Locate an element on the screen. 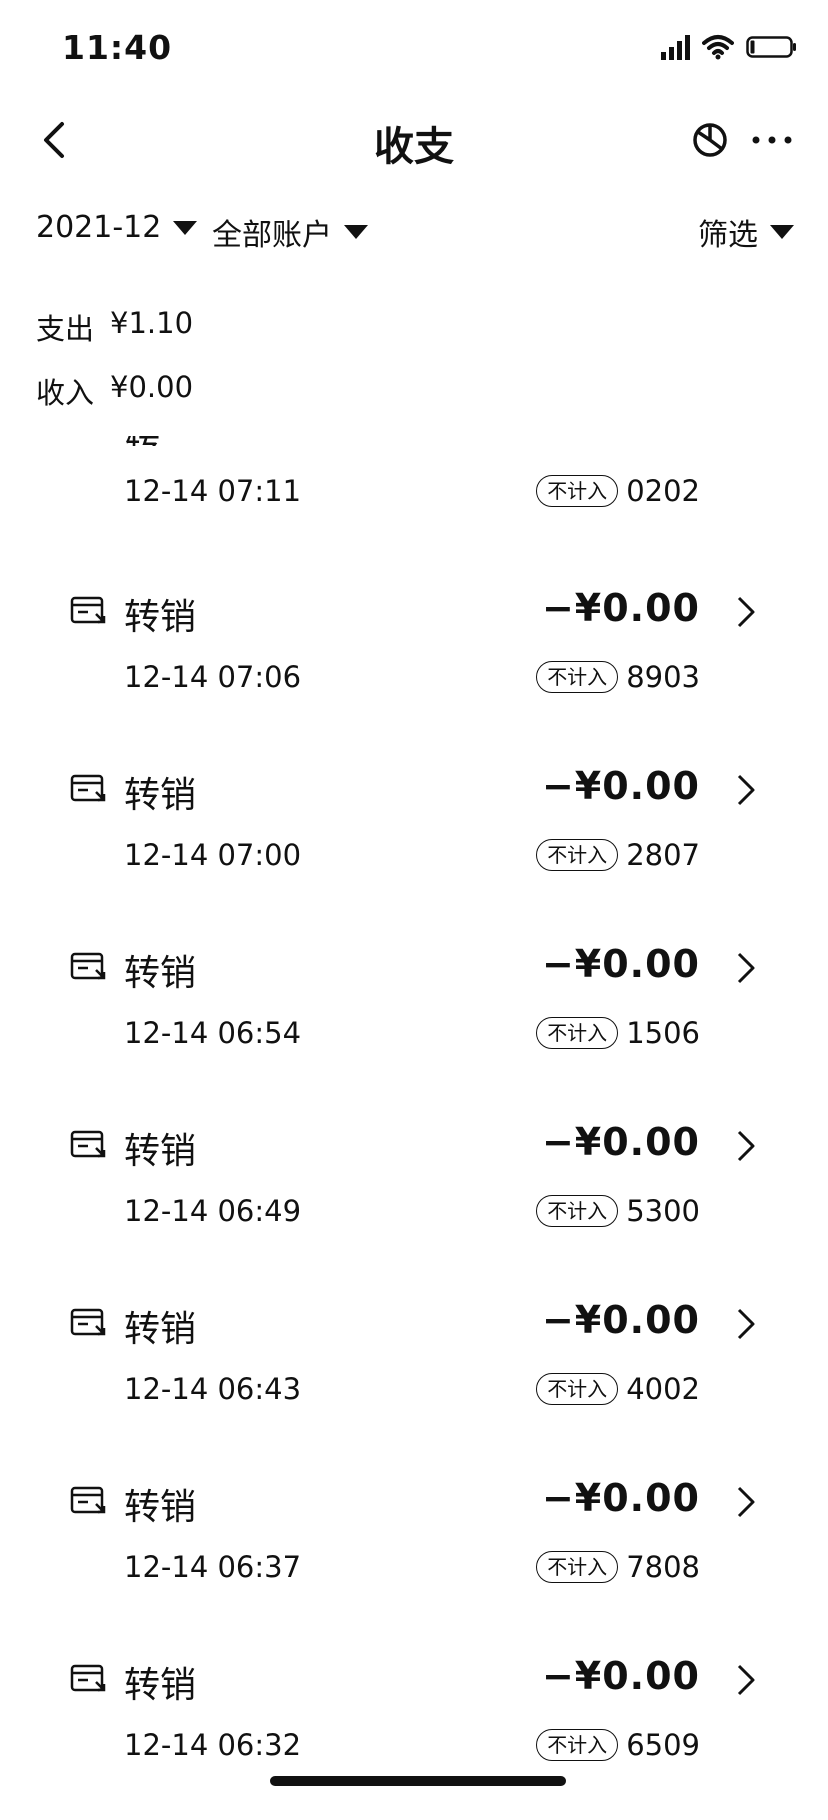 The image size is (828, 1820). transaction-datetime: 12-14 06:43 is located at coordinates (213, 1389).